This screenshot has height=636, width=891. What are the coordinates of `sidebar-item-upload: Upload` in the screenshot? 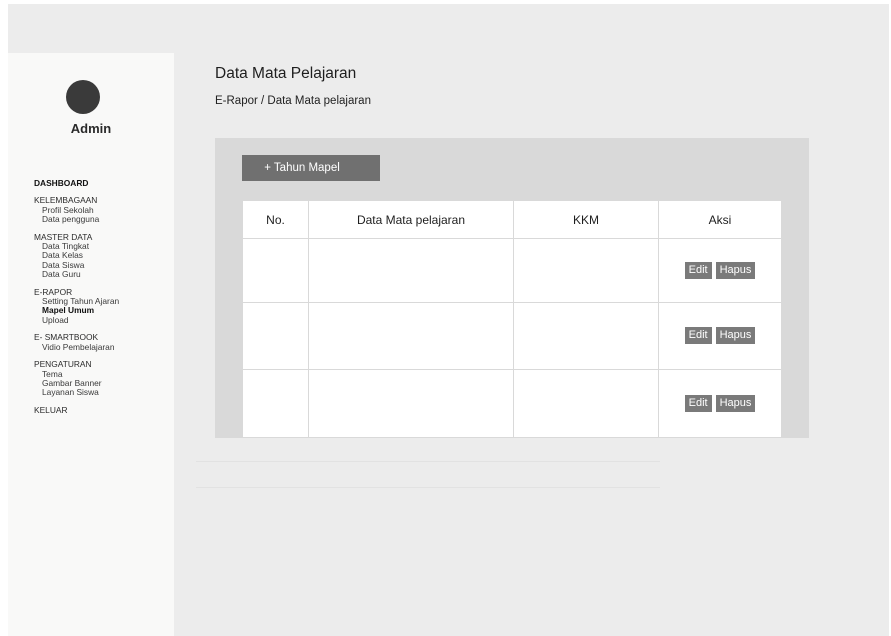 It's located at (104, 320).